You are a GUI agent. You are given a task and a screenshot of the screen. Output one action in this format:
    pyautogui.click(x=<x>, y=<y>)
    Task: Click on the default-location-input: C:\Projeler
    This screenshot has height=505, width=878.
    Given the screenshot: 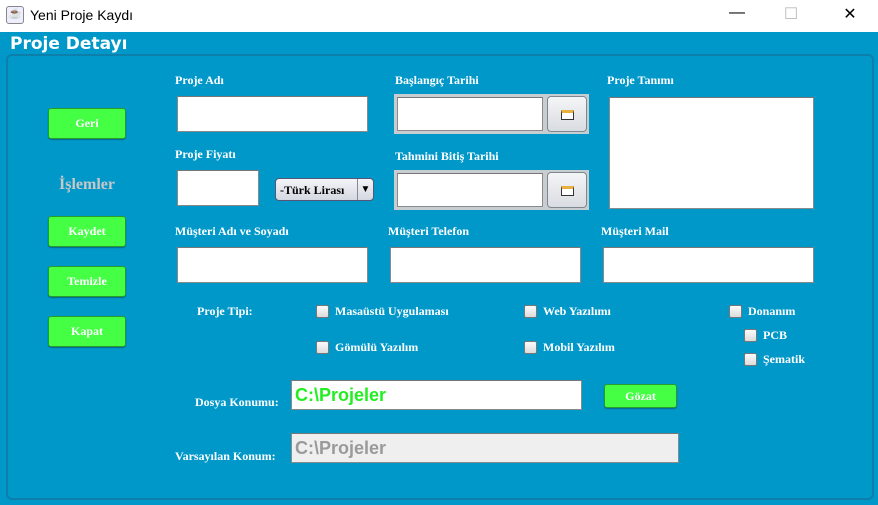 What is the action you would take?
    pyautogui.click(x=485, y=448)
    